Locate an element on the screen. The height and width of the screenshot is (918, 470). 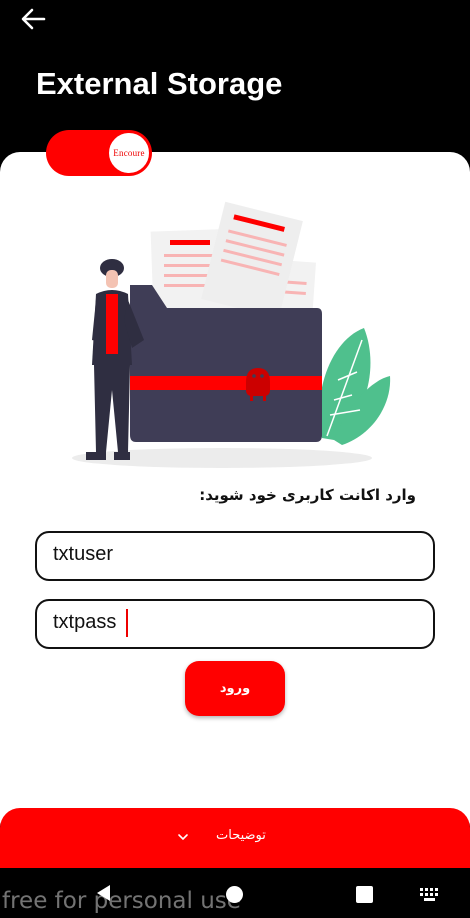
login-prompt: وارد اکانت کاربری خود شوید: is located at coordinates (307, 495).